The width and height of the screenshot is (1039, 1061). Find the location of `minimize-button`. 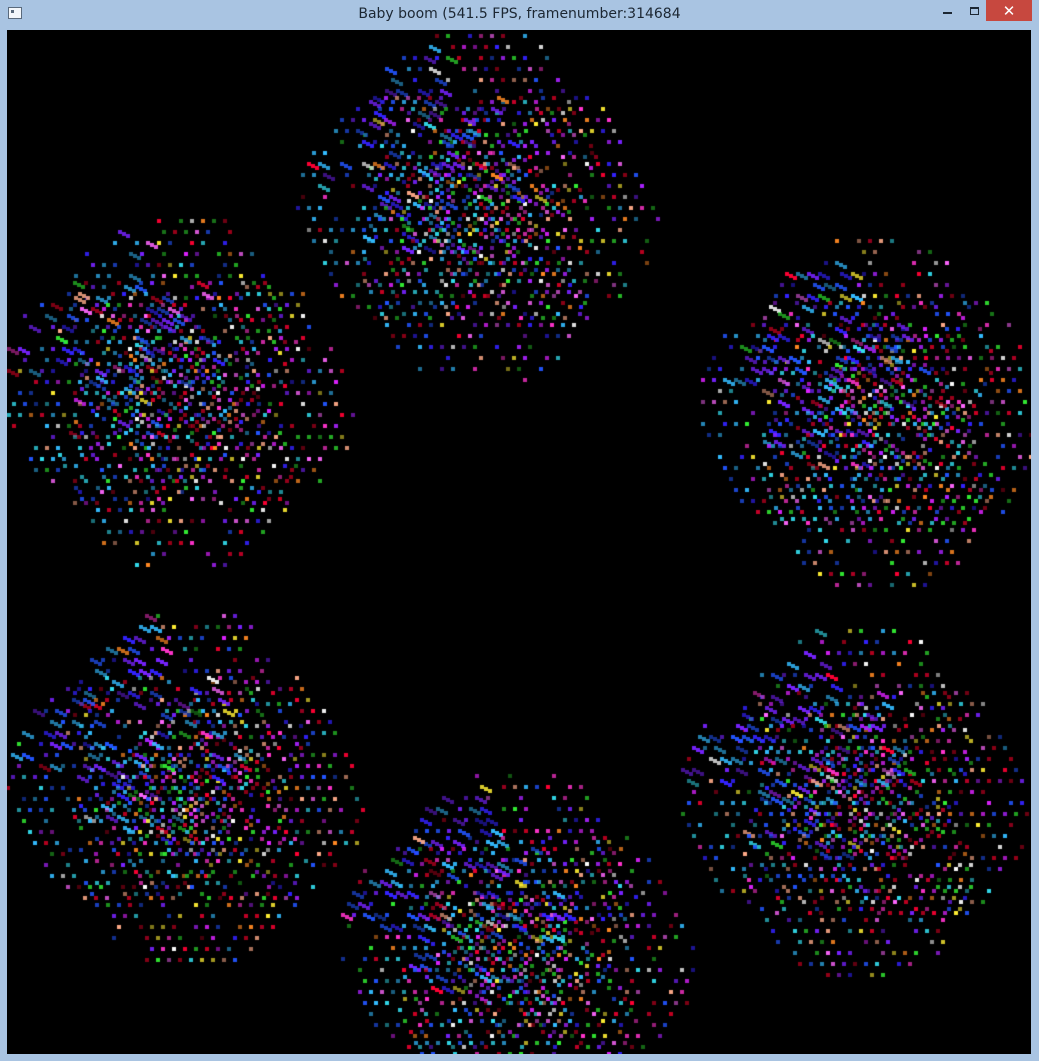

minimize-button is located at coordinates (947, 10).